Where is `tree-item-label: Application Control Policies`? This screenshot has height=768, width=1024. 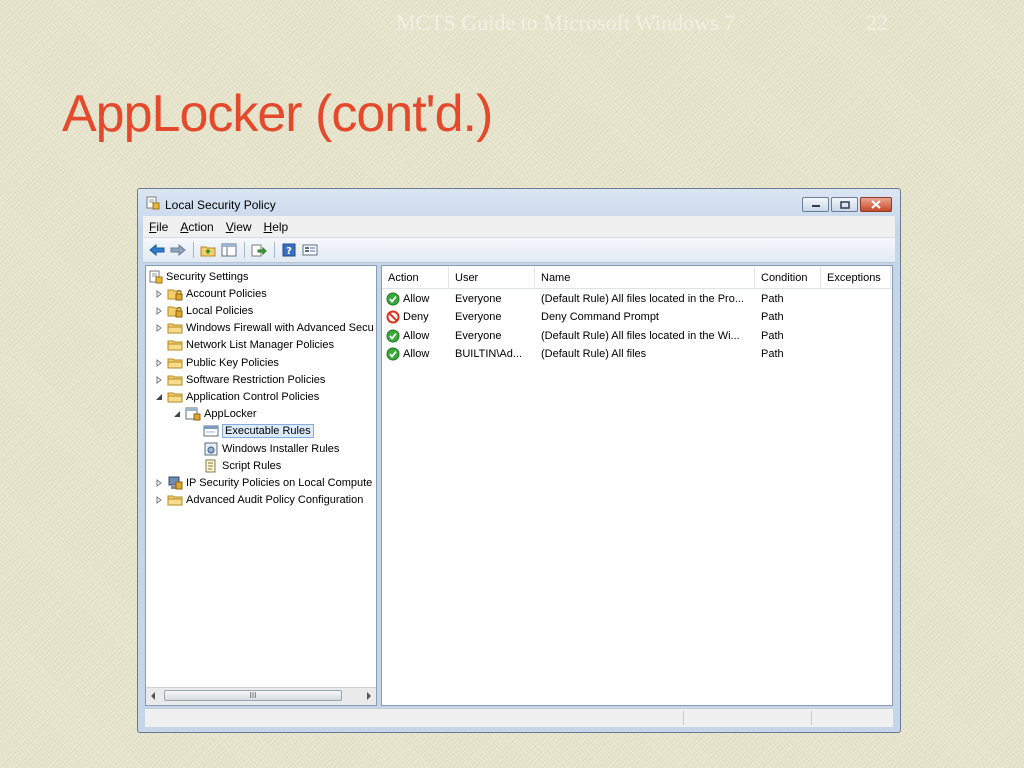 tree-item-label: Application Control Policies is located at coordinates (253, 396).